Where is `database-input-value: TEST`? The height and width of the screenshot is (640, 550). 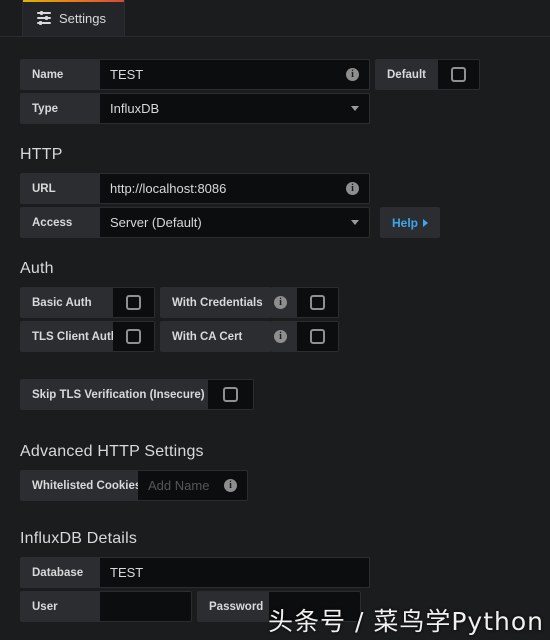 database-input-value: TEST is located at coordinates (127, 572).